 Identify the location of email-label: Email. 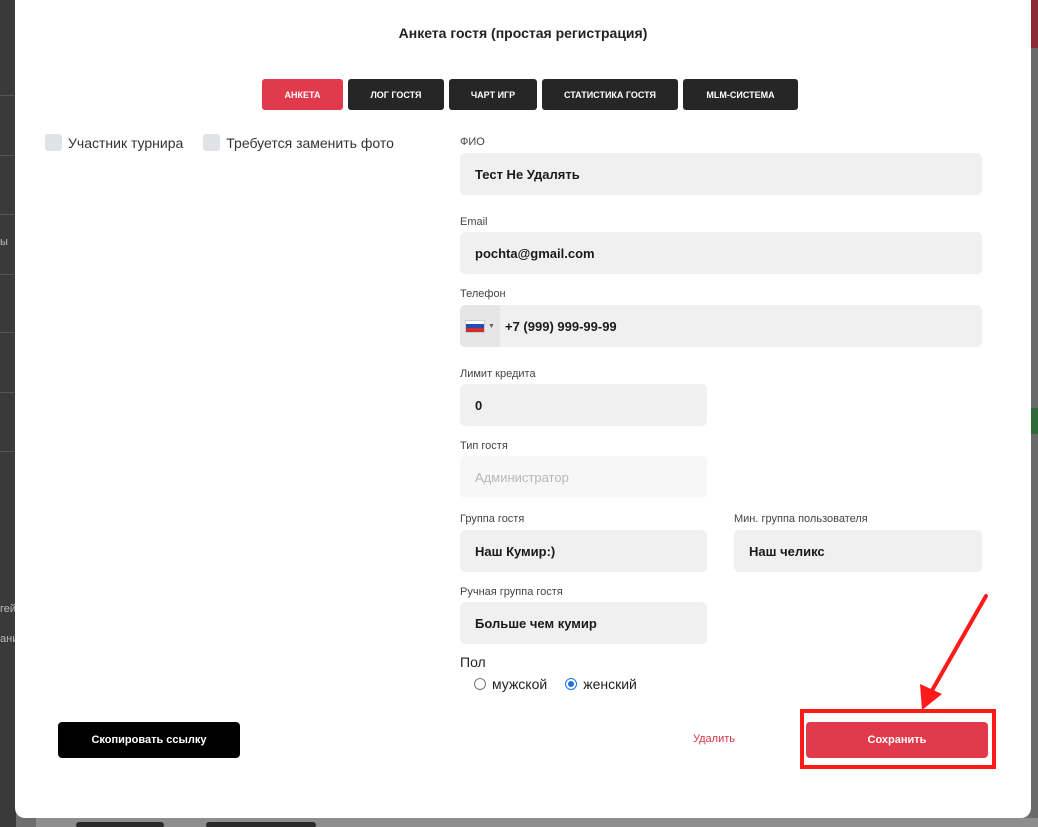
(474, 222).